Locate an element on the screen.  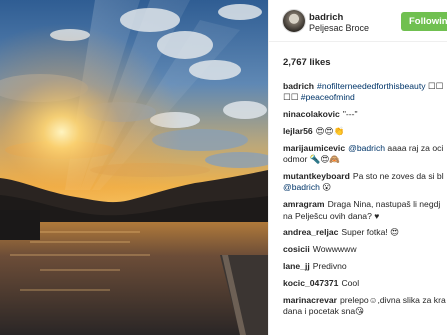
comment-line: na Pelješcu ovih dana? ♥ is located at coordinates (365, 216).